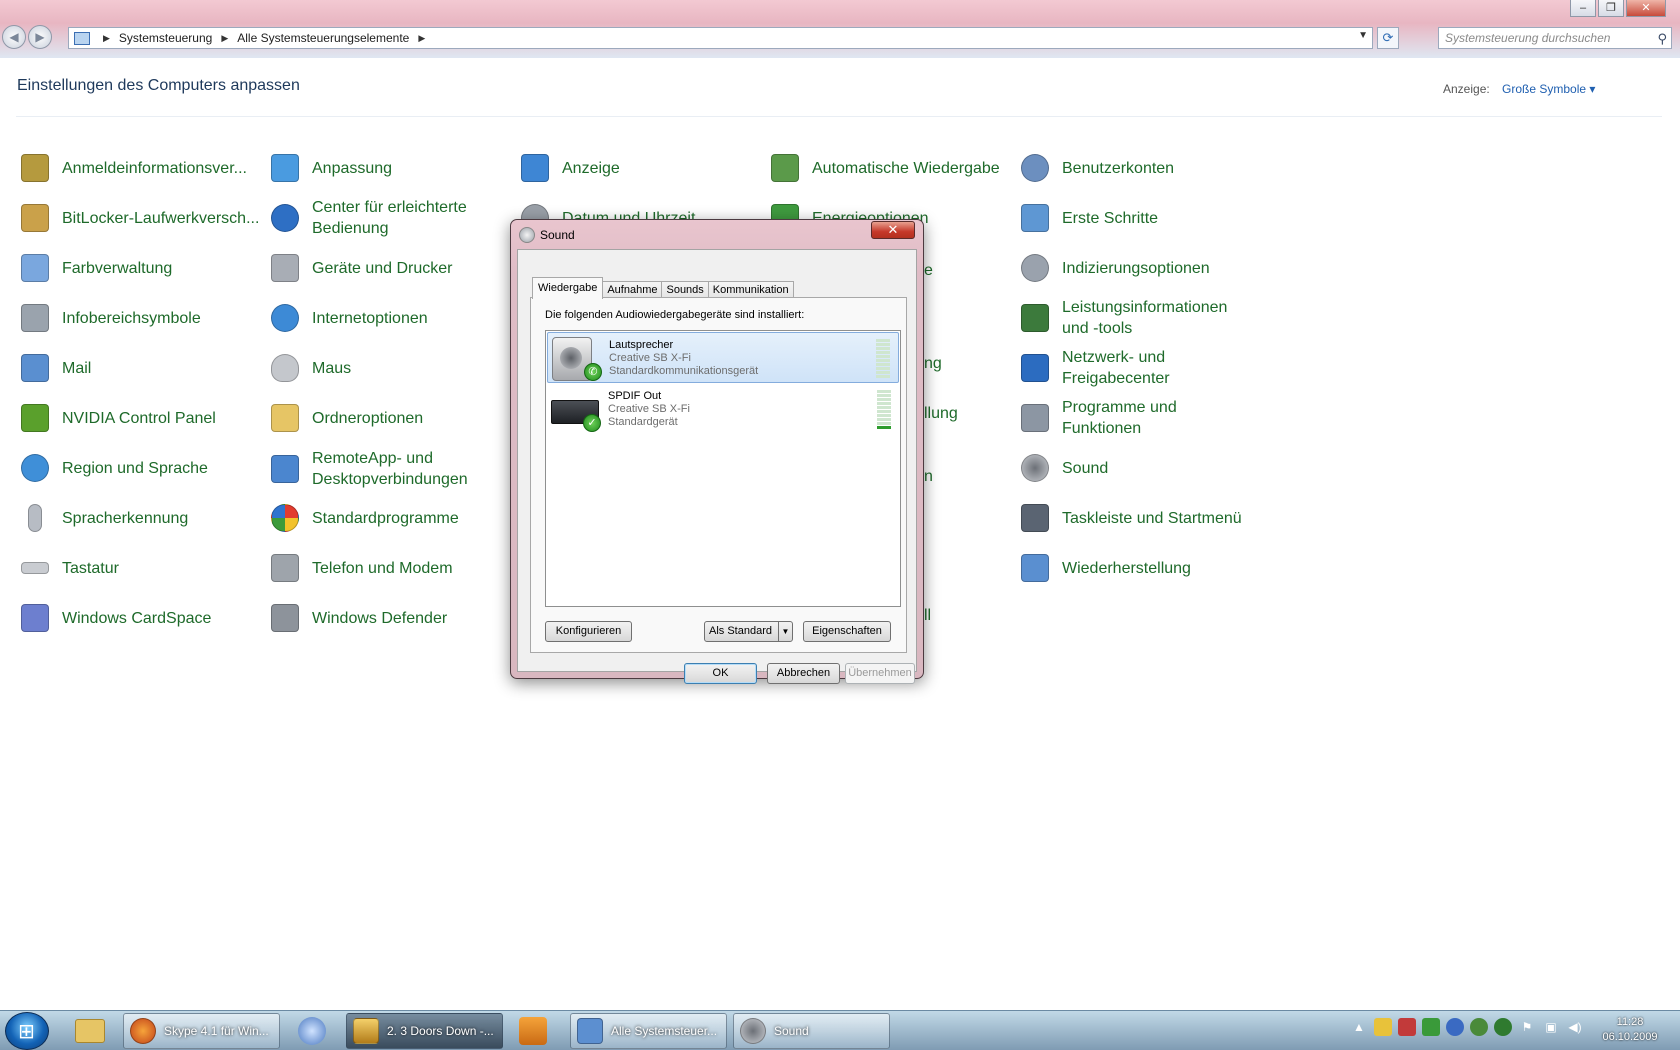  I want to click on item-region-und-sprache: Region und Sprache, so click(138, 468).